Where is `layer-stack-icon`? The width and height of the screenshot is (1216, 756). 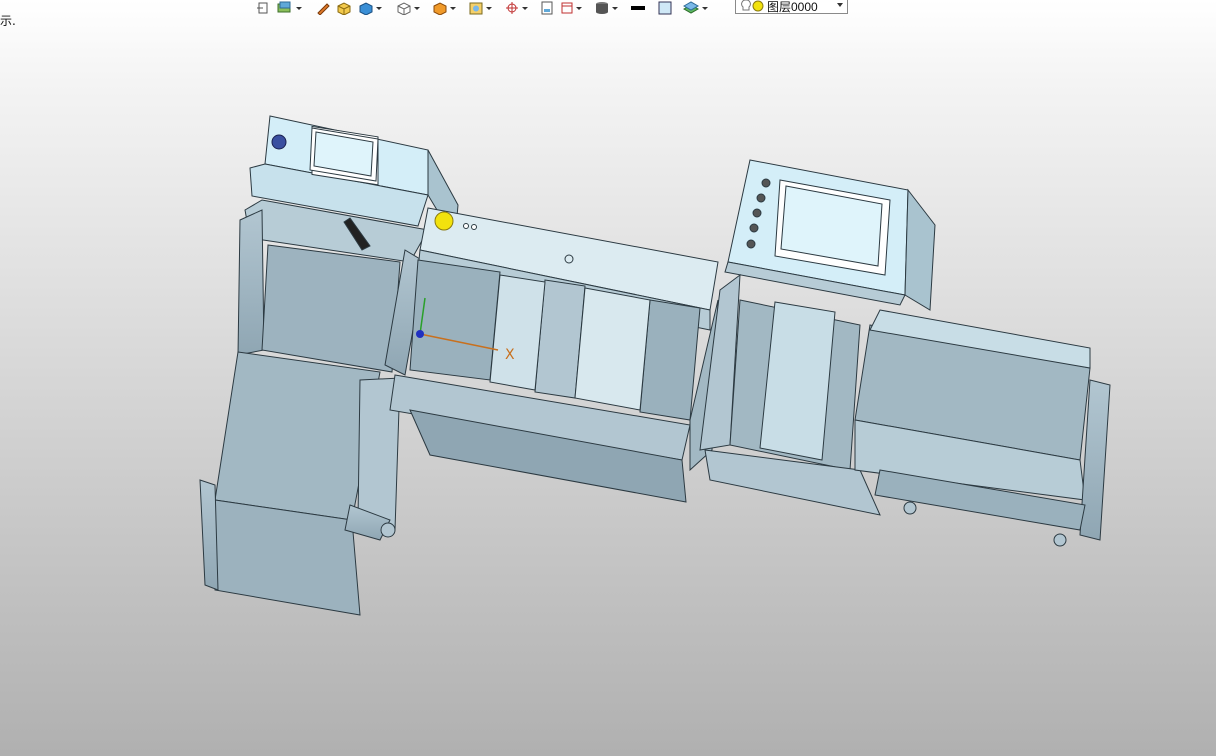 layer-stack-icon is located at coordinates (695, 8).